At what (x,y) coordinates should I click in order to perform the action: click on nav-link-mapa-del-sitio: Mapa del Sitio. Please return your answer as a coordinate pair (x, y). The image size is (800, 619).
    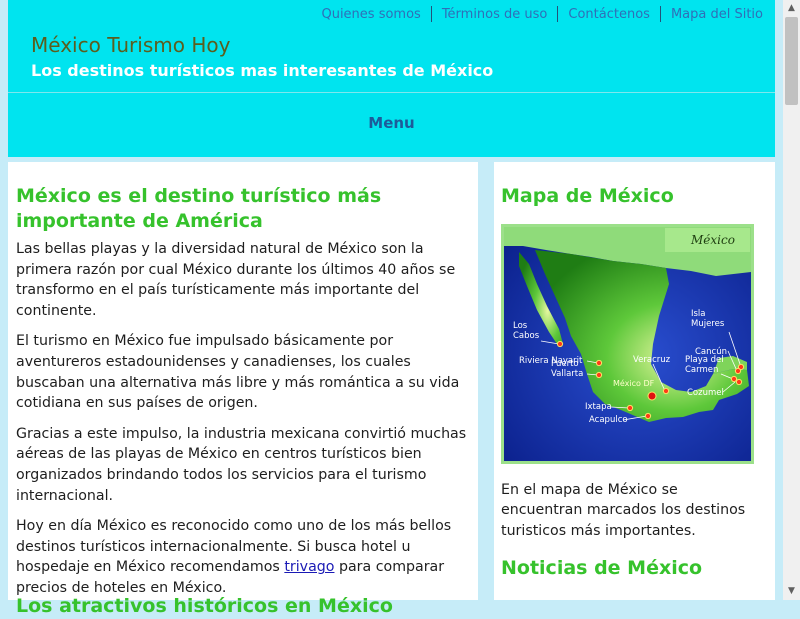
    Looking at the image, I should click on (717, 14).